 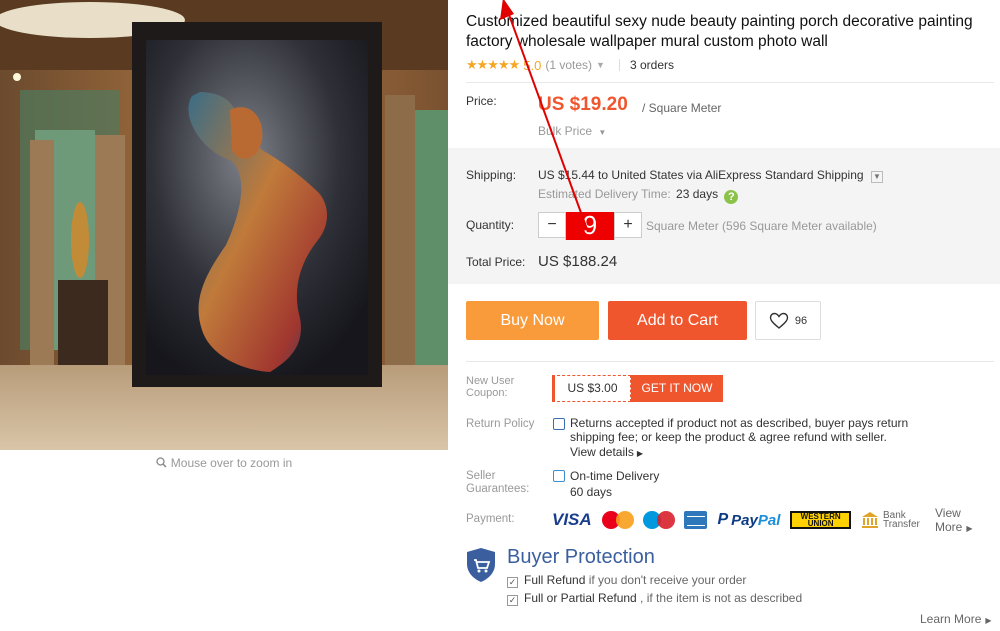 What do you see at coordinates (481, 101) in the screenshot?
I see `price-label: Price:` at bounding box center [481, 101].